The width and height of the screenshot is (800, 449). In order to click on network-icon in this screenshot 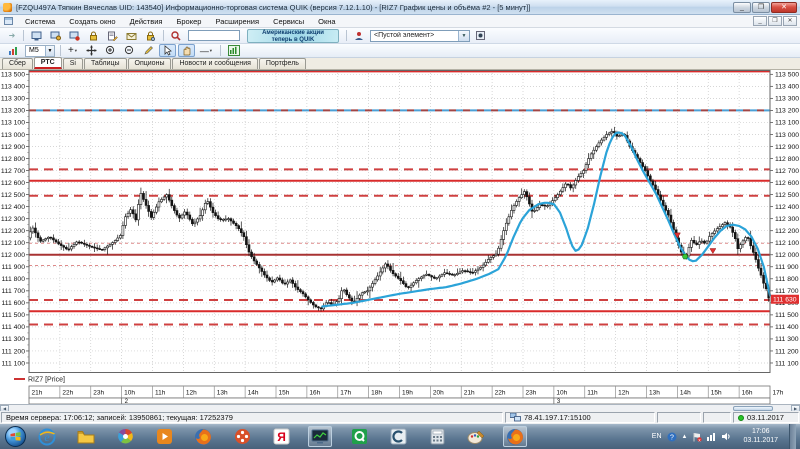, I will do `click(515, 417)`.